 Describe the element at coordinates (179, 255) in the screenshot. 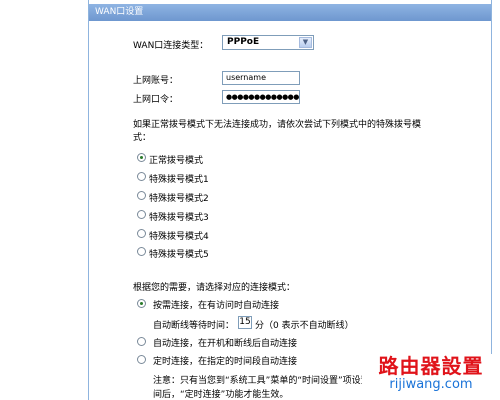

I see `dial-mode-special5-label: 特殊拨号模式5` at that location.